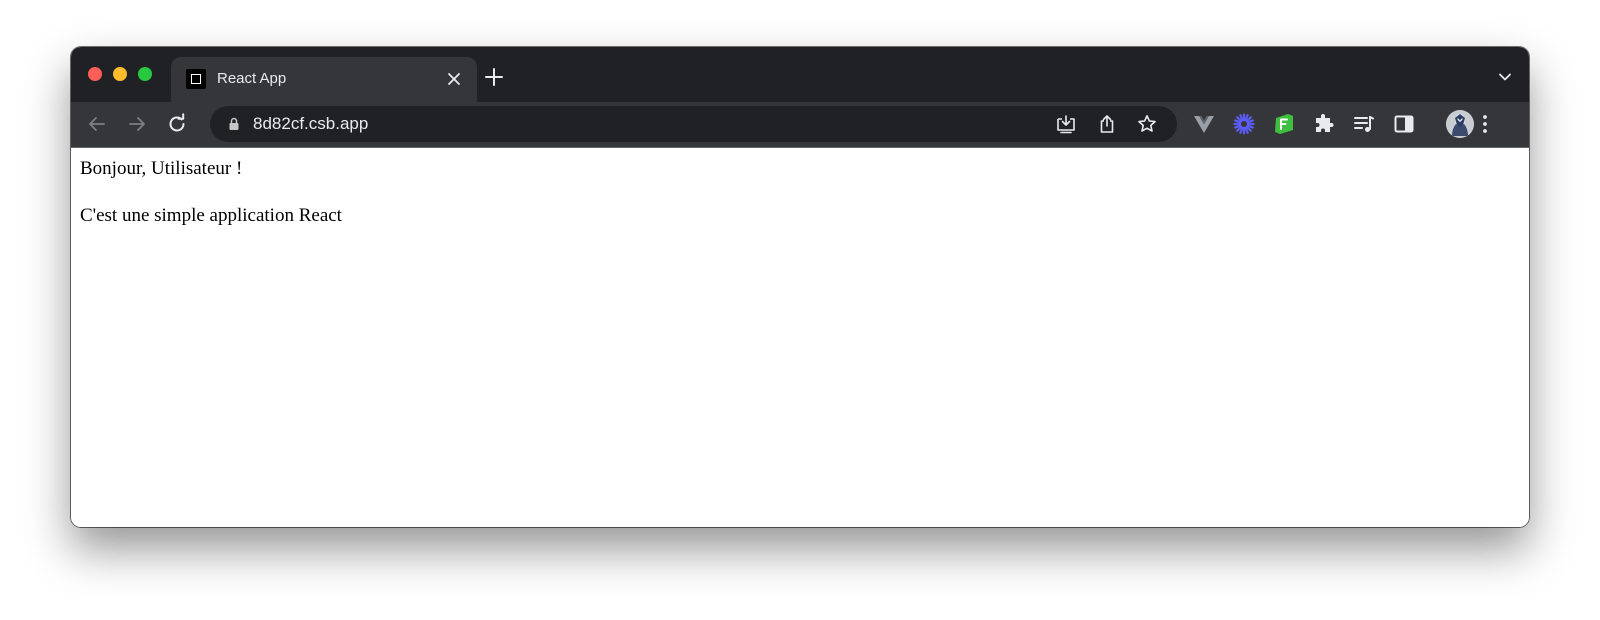  What do you see at coordinates (177, 124) in the screenshot?
I see `reload-icon` at bounding box center [177, 124].